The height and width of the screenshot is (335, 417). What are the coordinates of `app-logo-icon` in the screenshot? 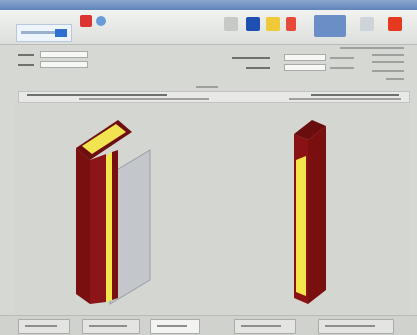 It's located at (44, 33).